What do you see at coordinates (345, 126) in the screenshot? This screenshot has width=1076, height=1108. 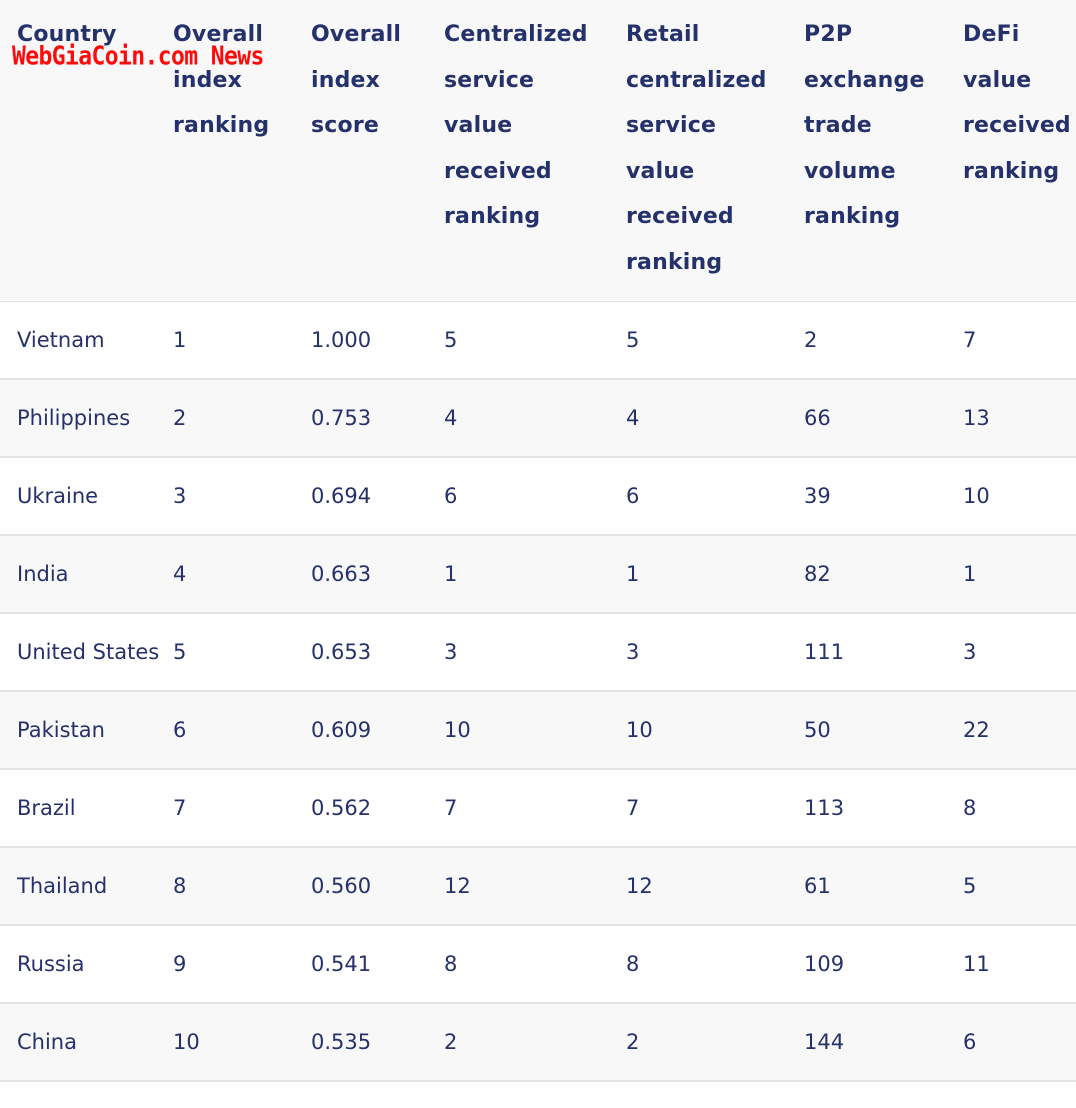 I see `header-label-line: score` at bounding box center [345, 126].